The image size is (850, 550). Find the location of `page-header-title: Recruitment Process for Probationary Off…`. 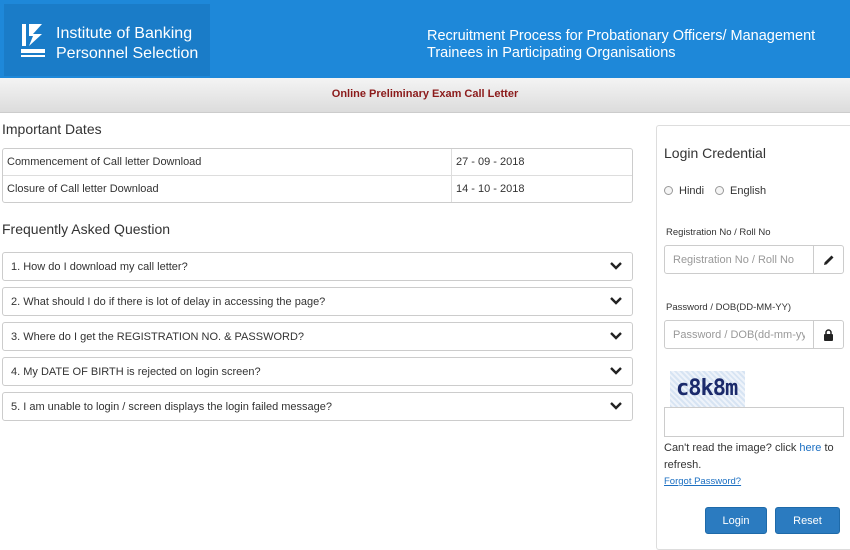

page-header-title: Recruitment Process for Probationary Off… is located at coordinates (627, 45).